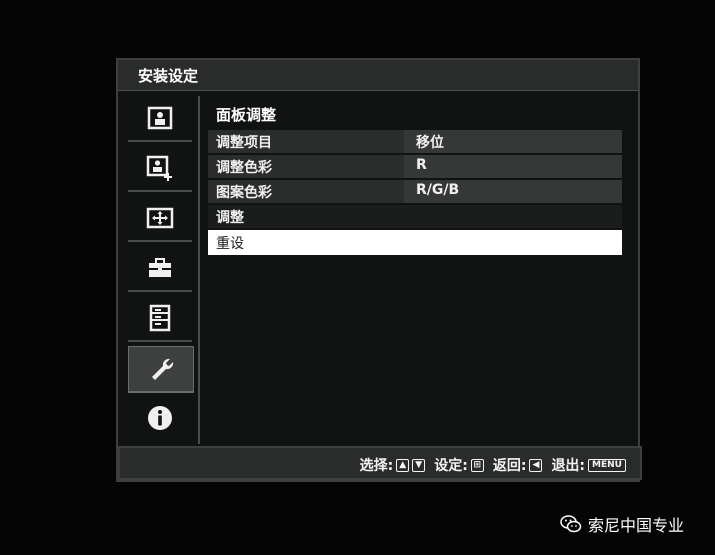 This screenshot has width=715, height=555. I want to click on sidebar-item-installation, so click(161, 369).